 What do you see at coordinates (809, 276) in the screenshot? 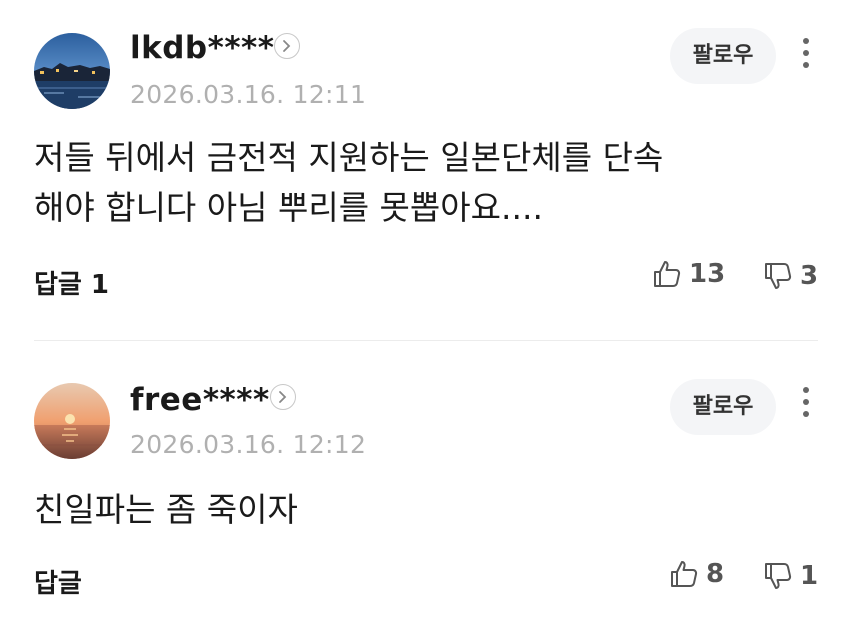
I see `dislike-count: 3` at bounding box center [809, 276].